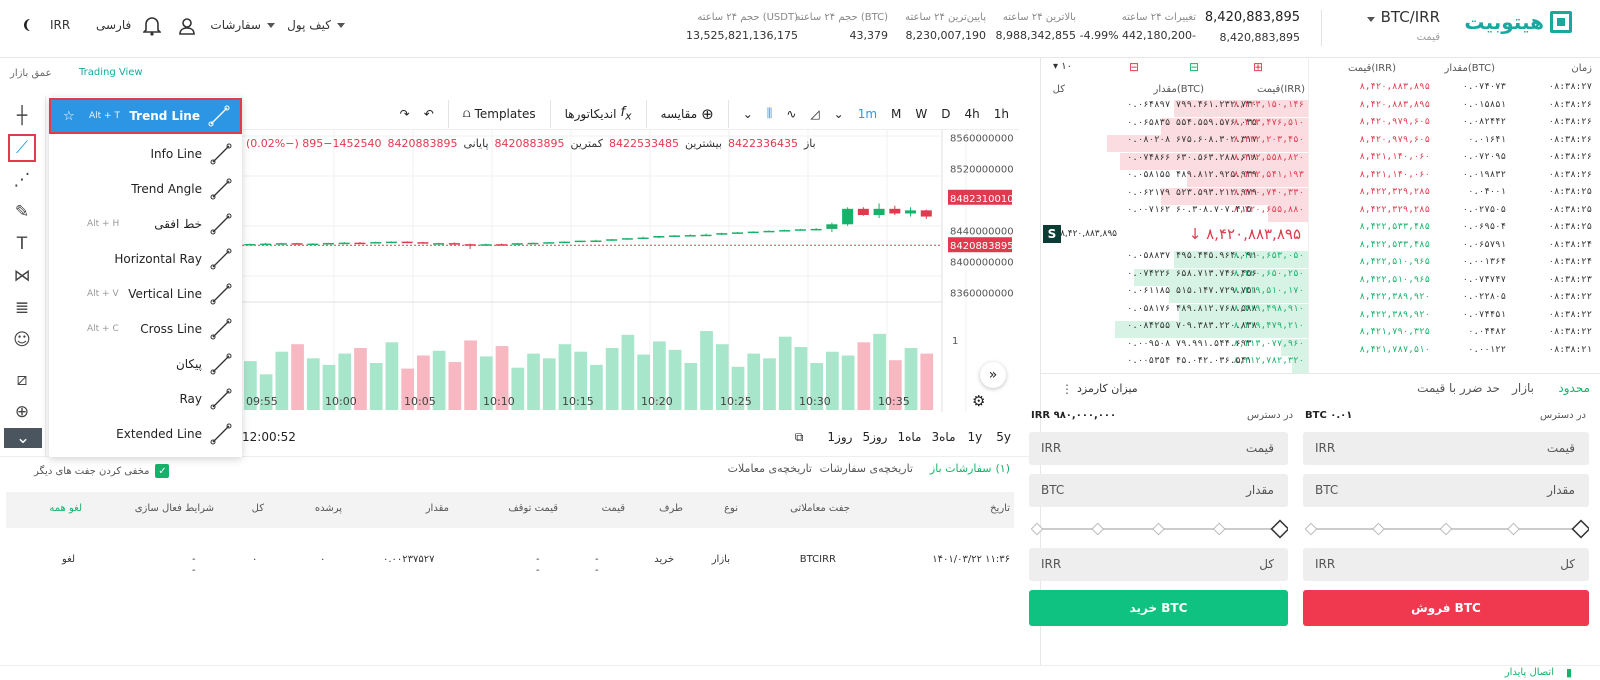  What do you see at coordinates (1518, 22) in the screenshot?
I see `site-logo: هیتوبیت` at bounding box center [1518, 22].